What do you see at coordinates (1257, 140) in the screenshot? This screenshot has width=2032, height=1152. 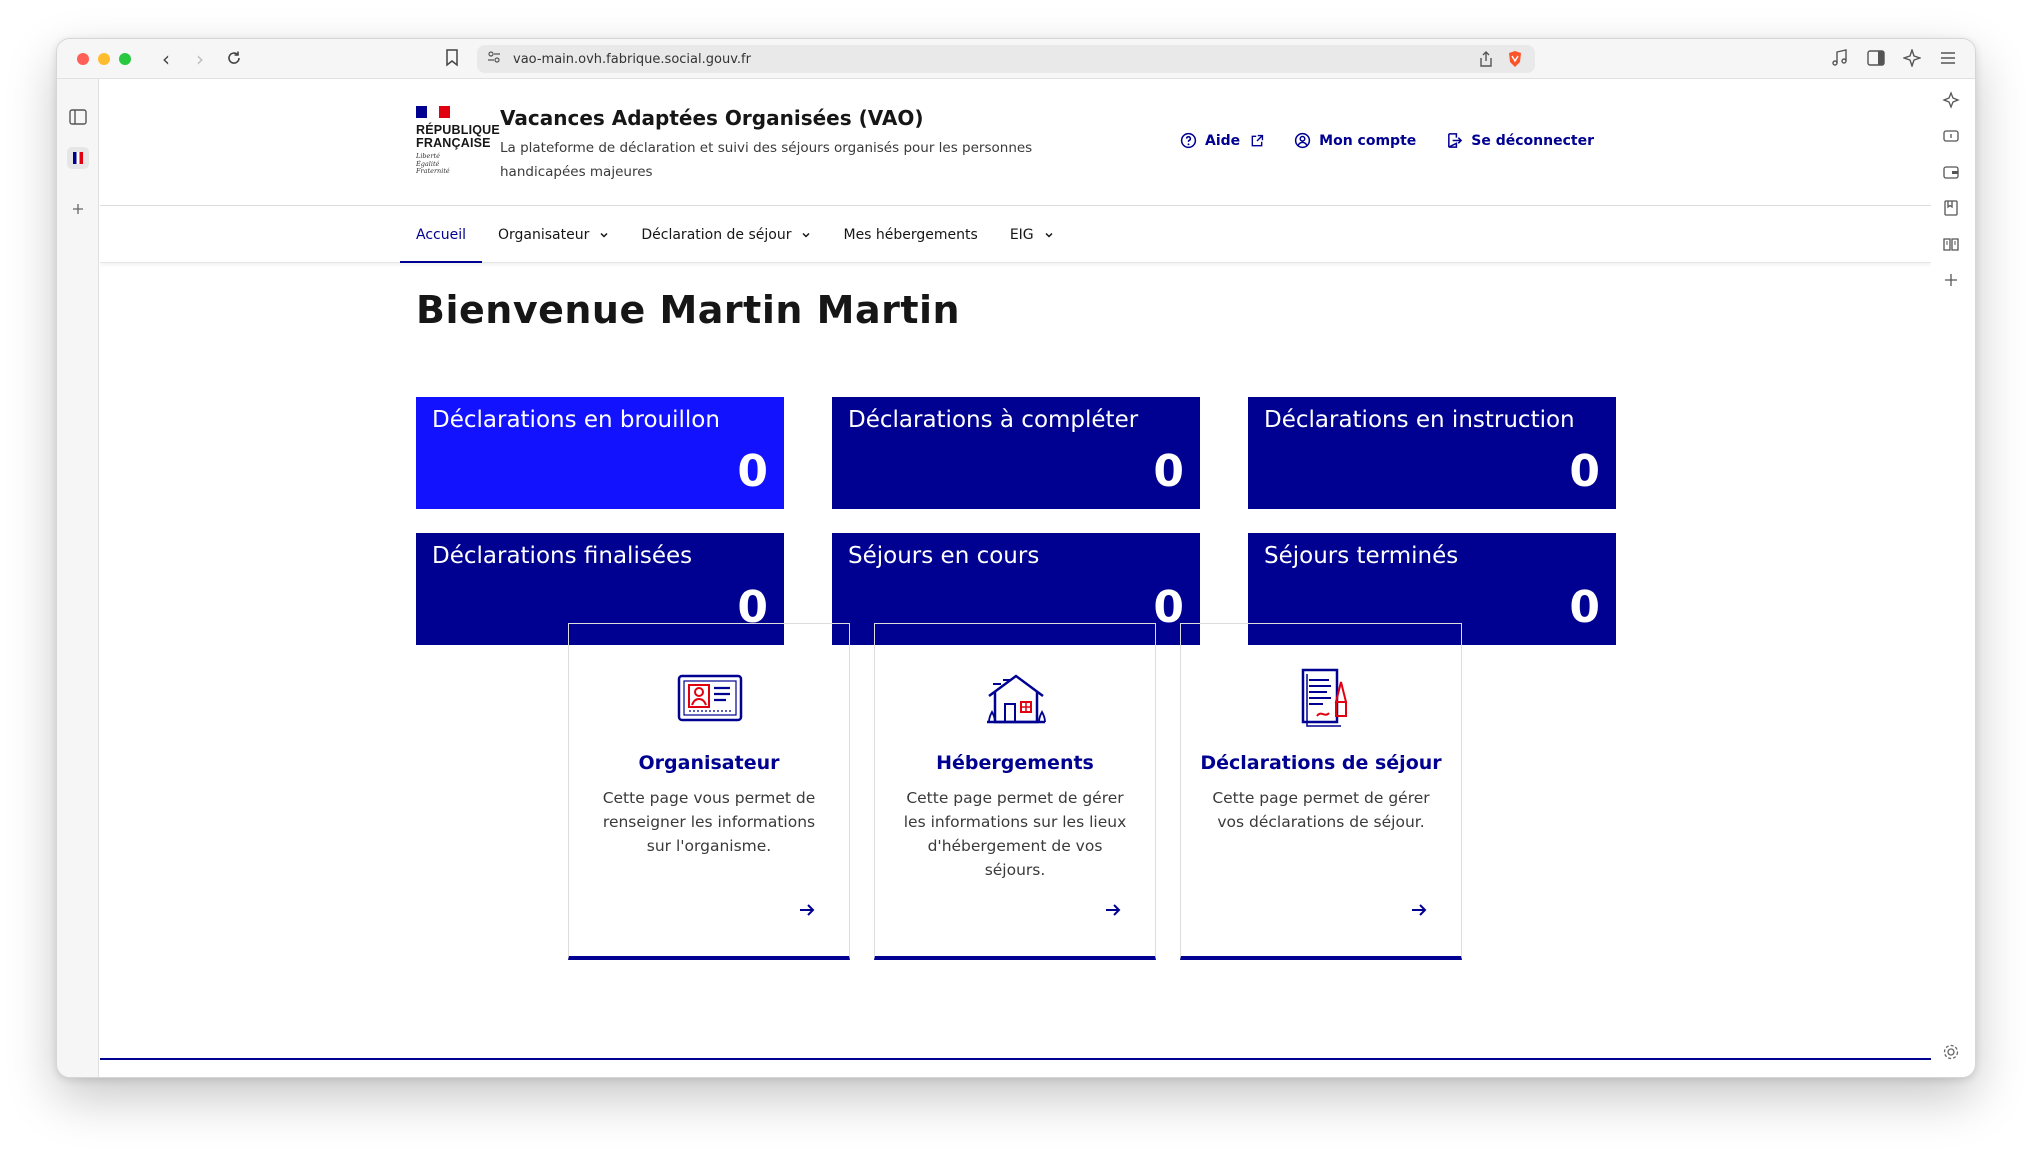 I see `external-link-icon` at bounding box center [1257, 140].